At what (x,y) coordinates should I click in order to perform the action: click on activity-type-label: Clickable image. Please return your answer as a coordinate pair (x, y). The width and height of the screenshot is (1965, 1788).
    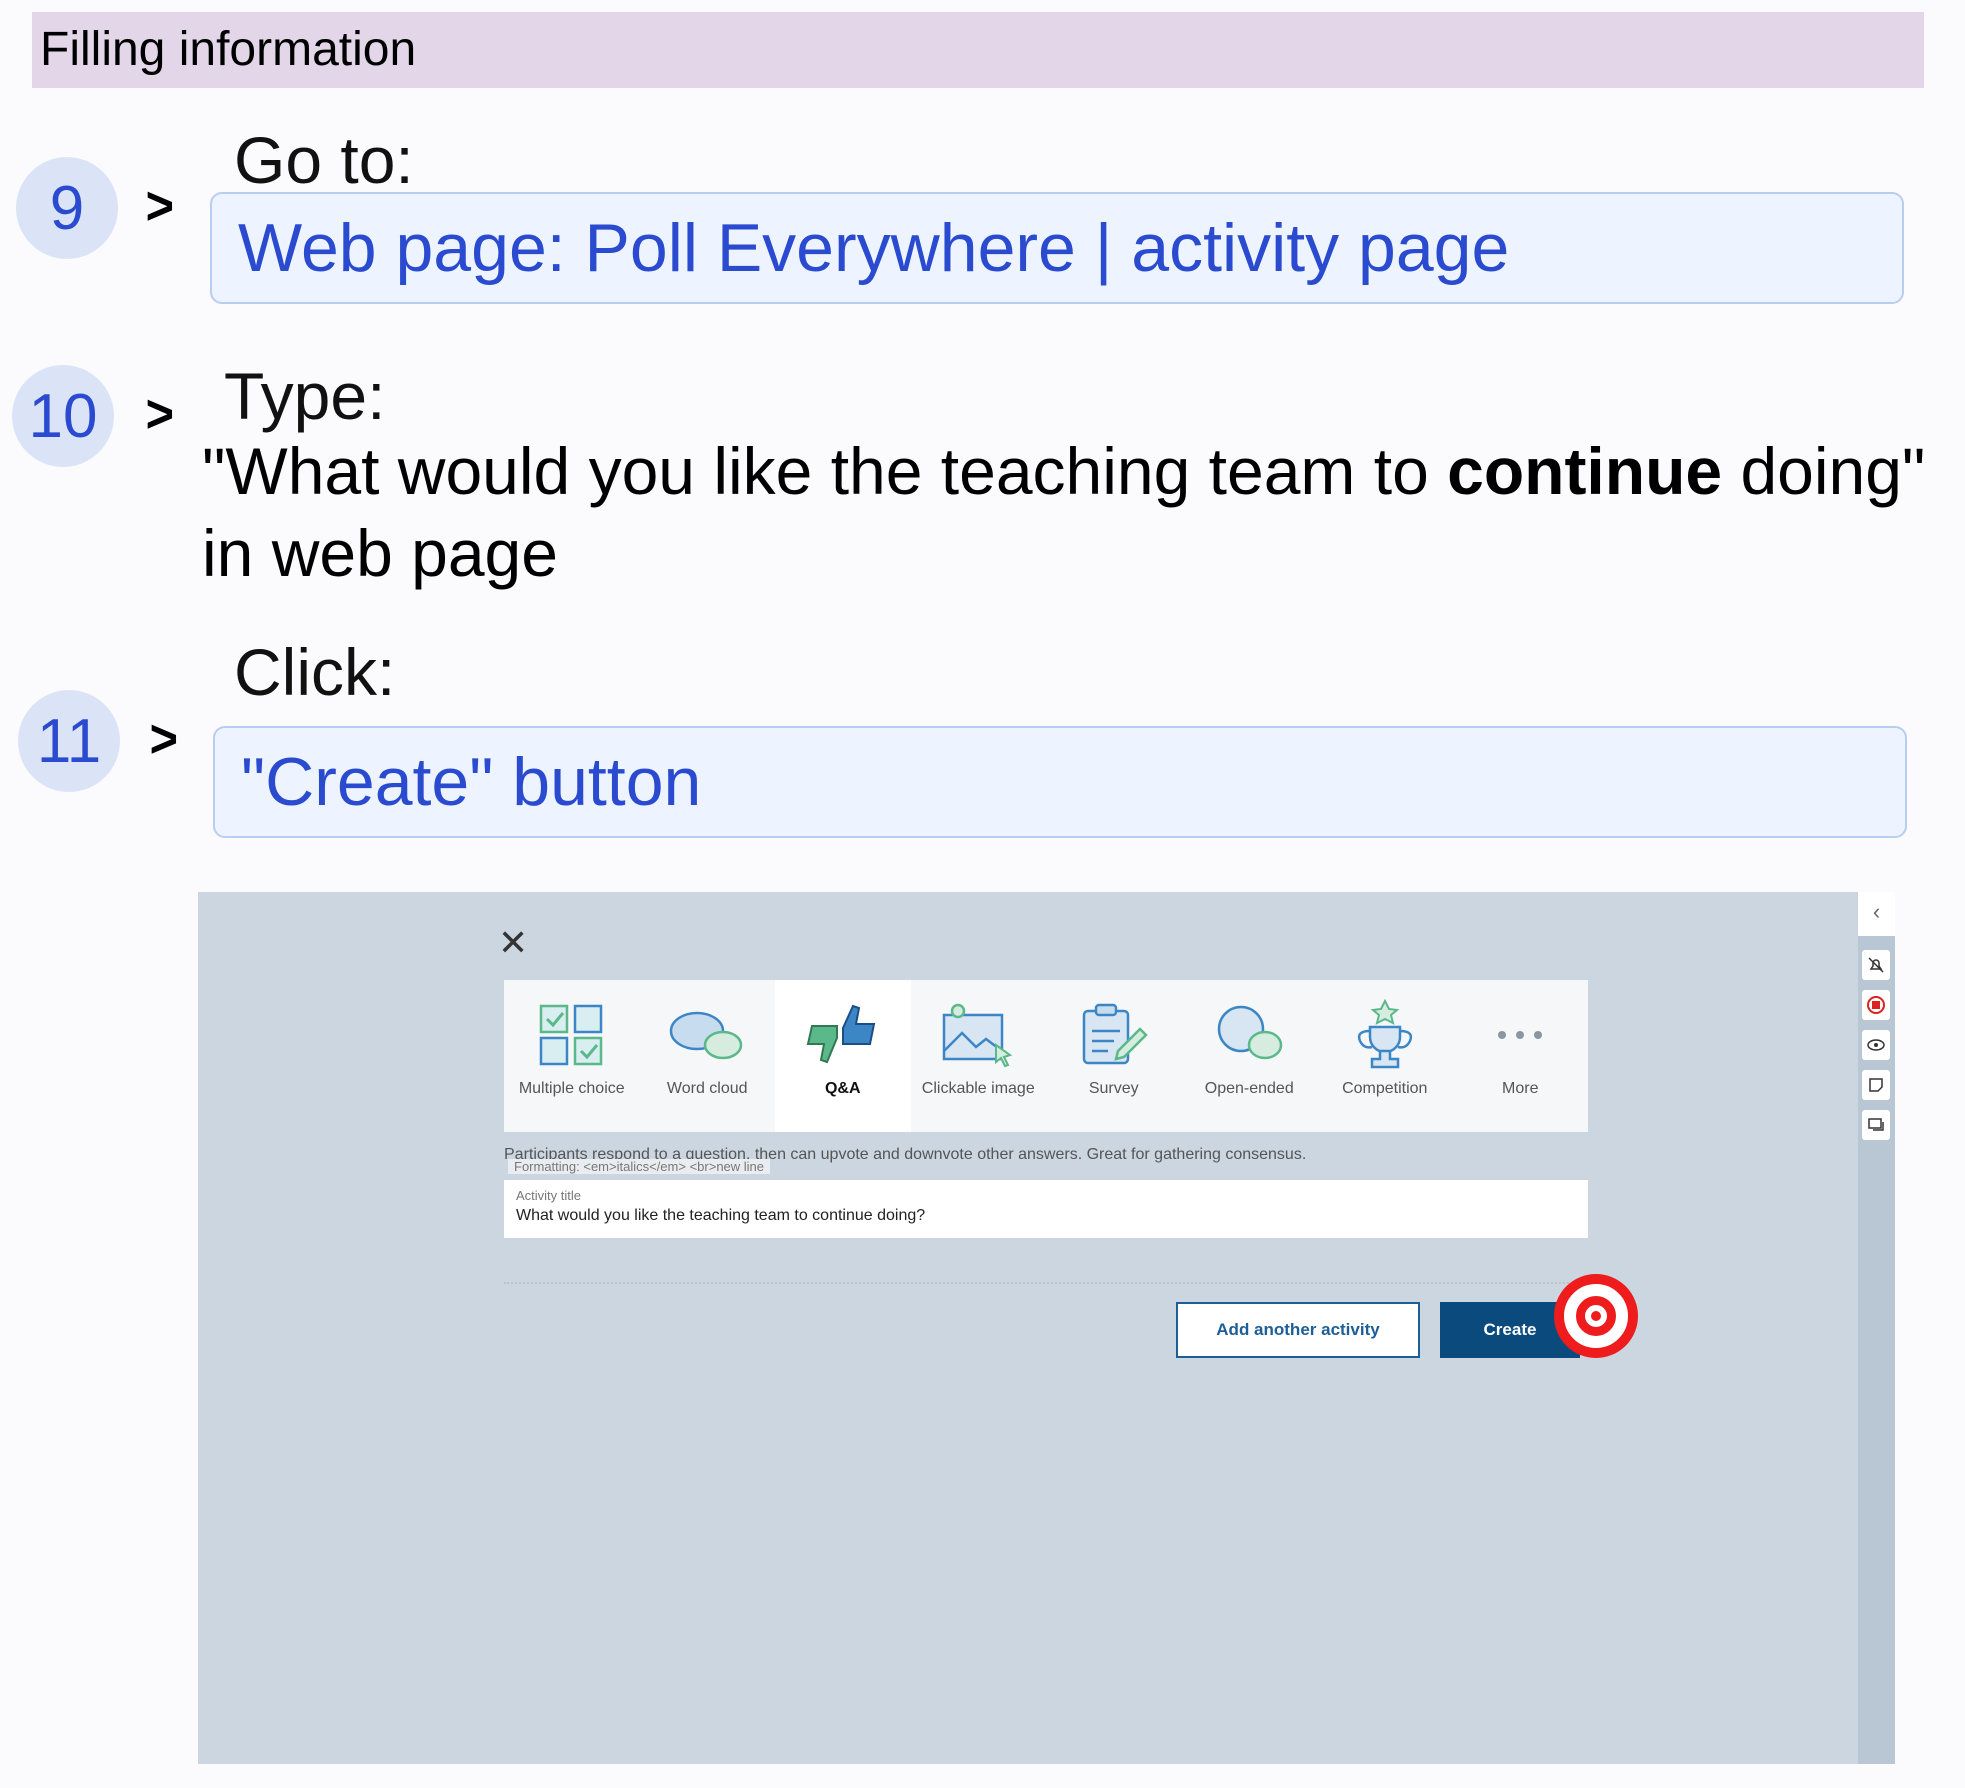
    Looking at the image, I should click on (978, 1088).